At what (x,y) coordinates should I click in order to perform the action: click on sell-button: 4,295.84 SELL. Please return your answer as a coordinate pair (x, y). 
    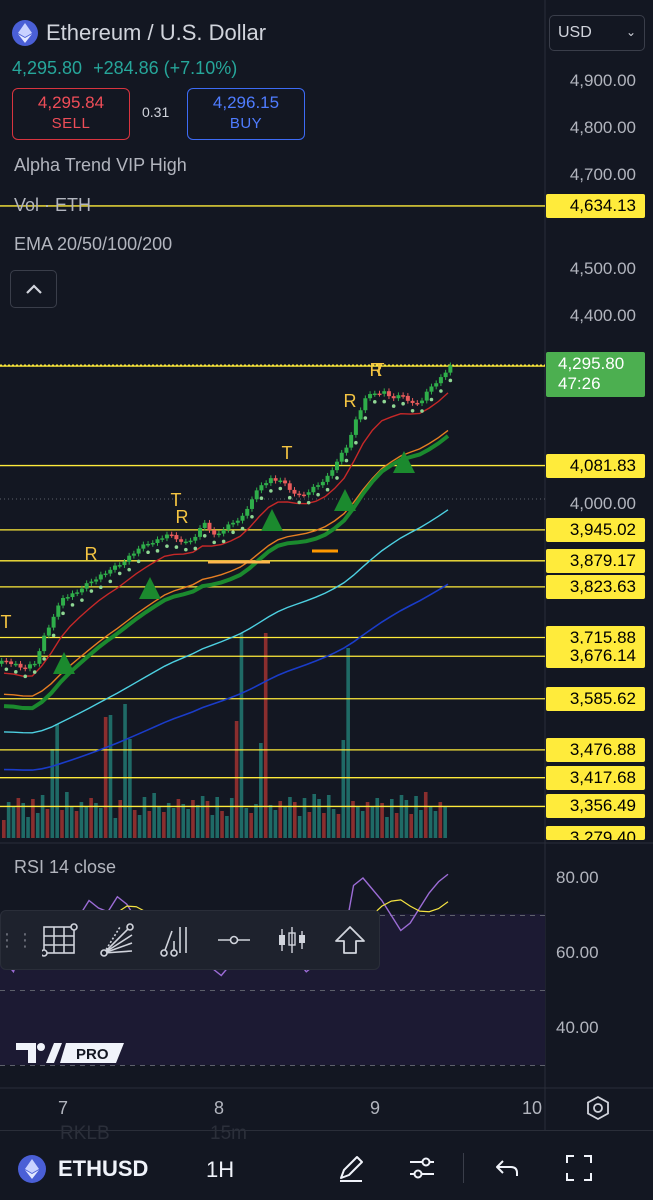
    Looking at the image, I should click on (71, 114).